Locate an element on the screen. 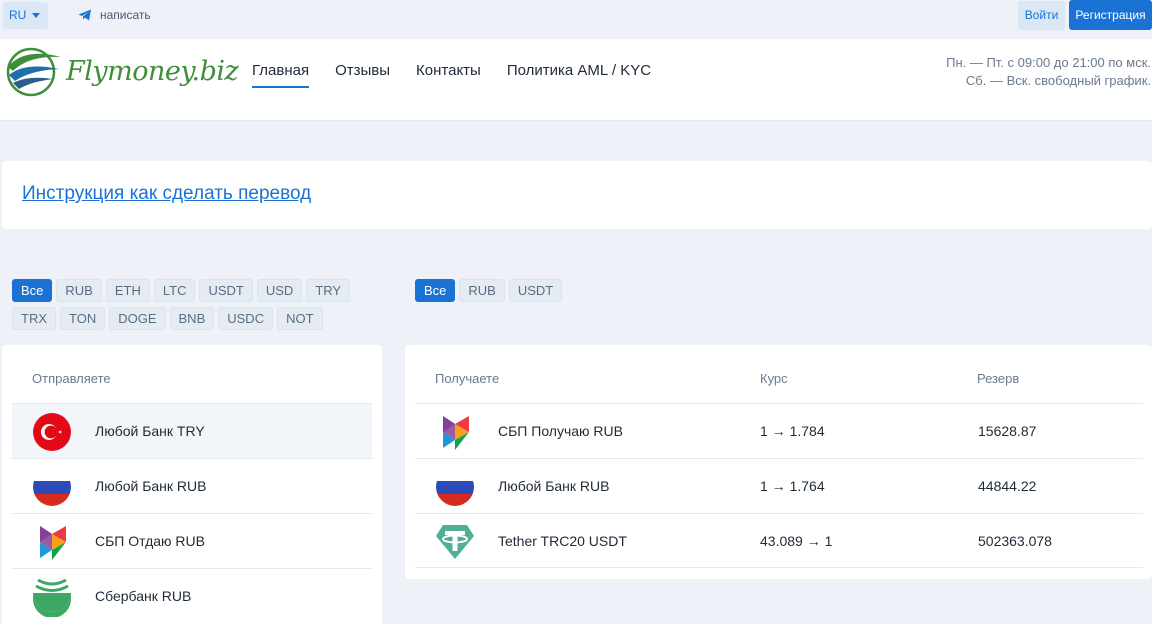 This screenshot has width=1152, height=624. logo-text: Flymoney.biz is located at coordinates (152, 71).